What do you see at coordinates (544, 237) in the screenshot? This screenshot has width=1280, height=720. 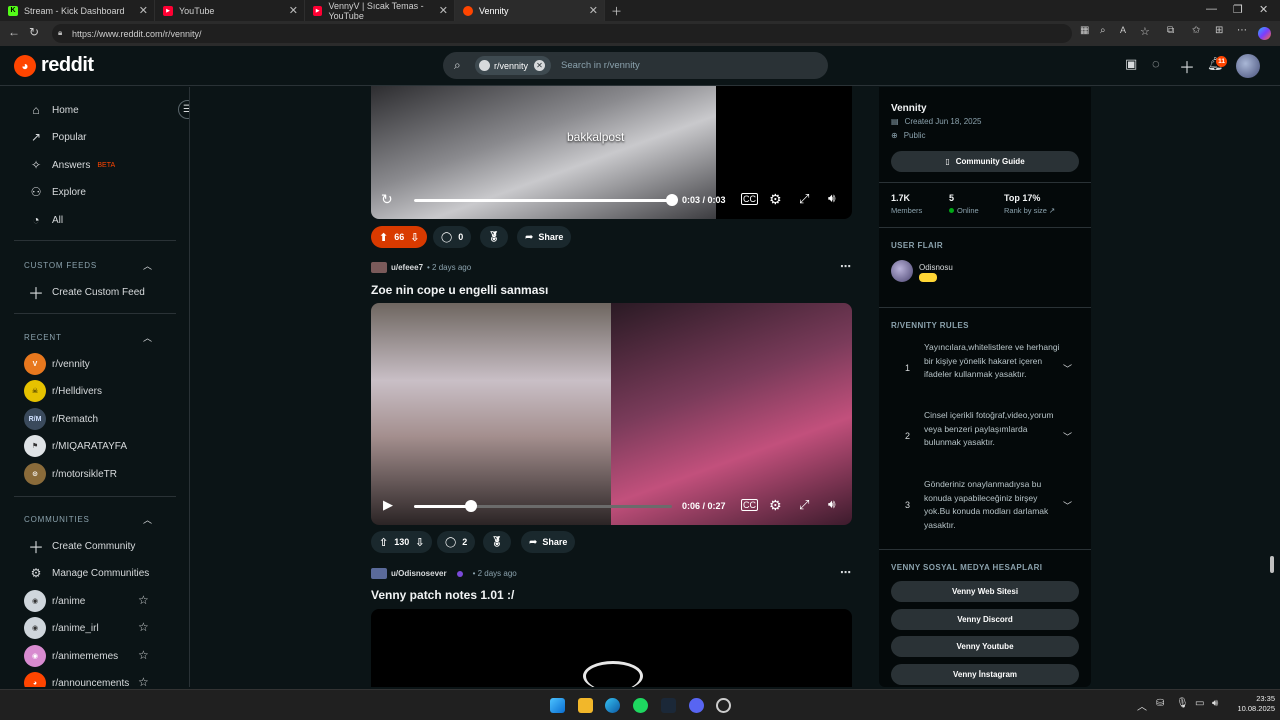 I see `post1-share-button: ➦ Share` at bounding box center [544, 237].